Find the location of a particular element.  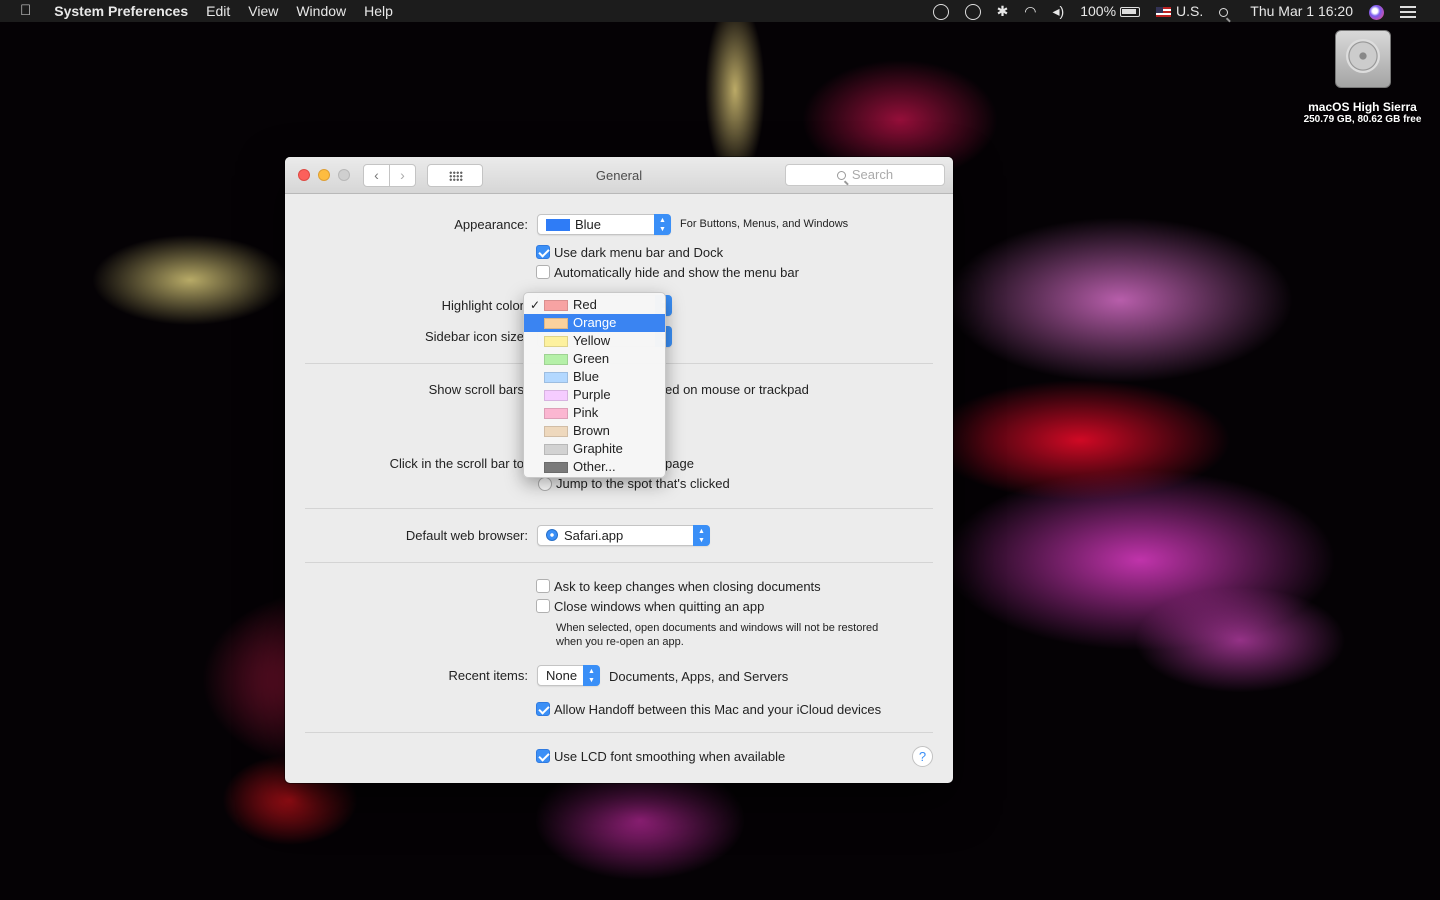

appearance-value: Blue is located at coordinates (588, 224).